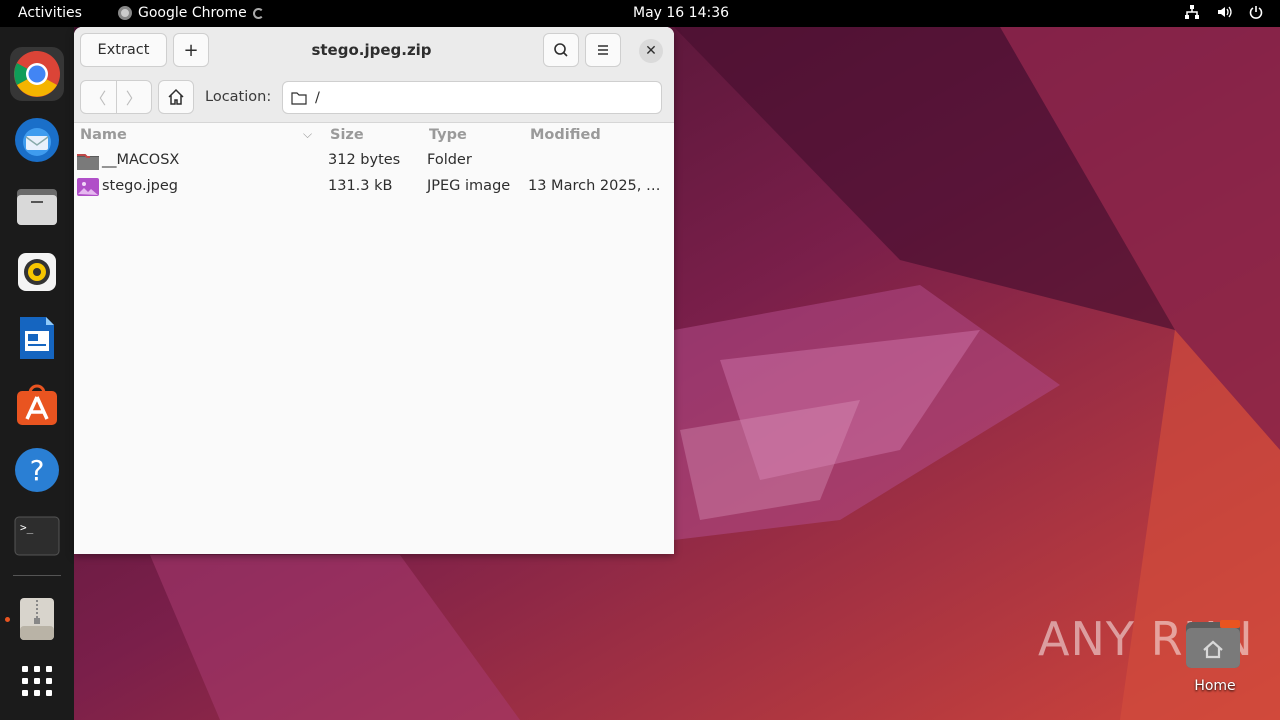 The image size is (1280, 720). What do you see at coordinates (37, 536) in the screenshot?
I see `terminal-icon: >_` at bounding box center [37, 536].